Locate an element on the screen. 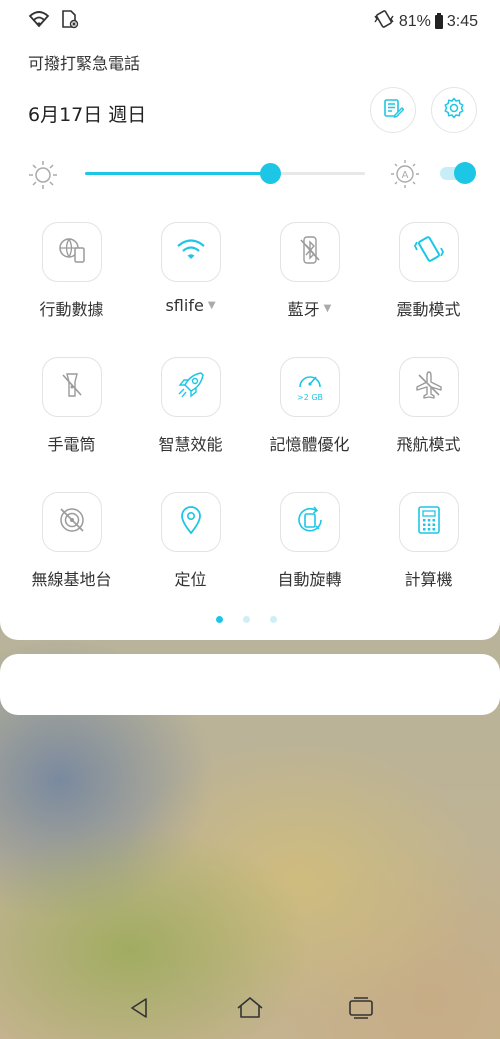 Image resolution: width=500 pixels, height=1039 pixels. tile-label: 記憶體優化 is located at coordinates (309, 443).